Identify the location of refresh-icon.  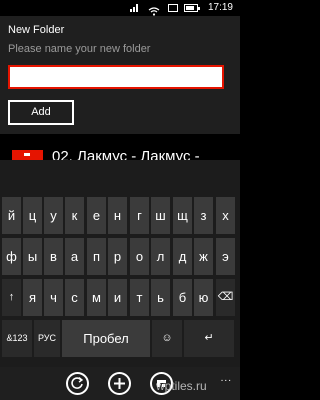
(77, 383).